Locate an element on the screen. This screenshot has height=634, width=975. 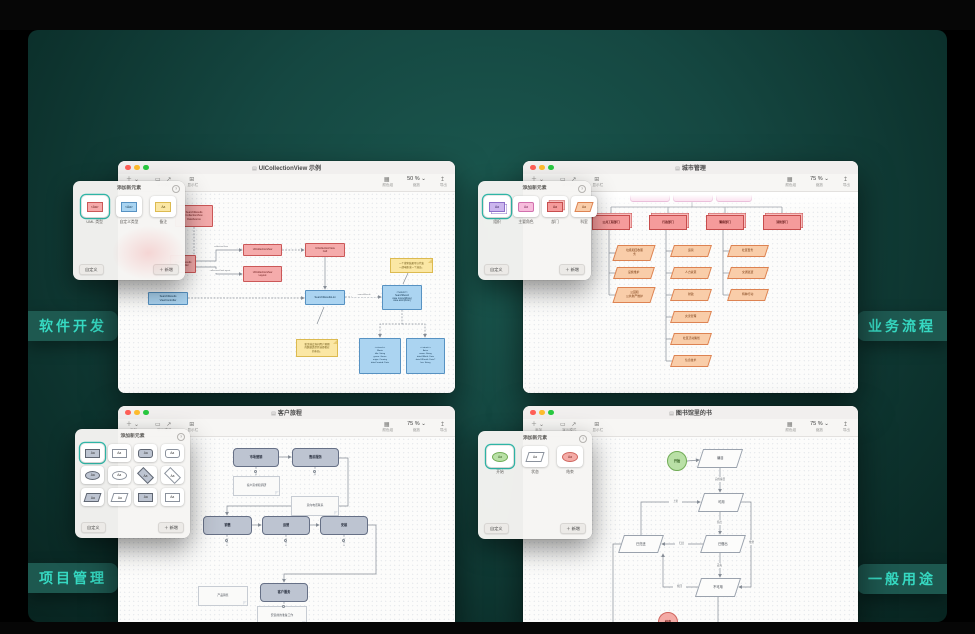
diagram-node: 行政部门 is located at coordinates (668, 222).